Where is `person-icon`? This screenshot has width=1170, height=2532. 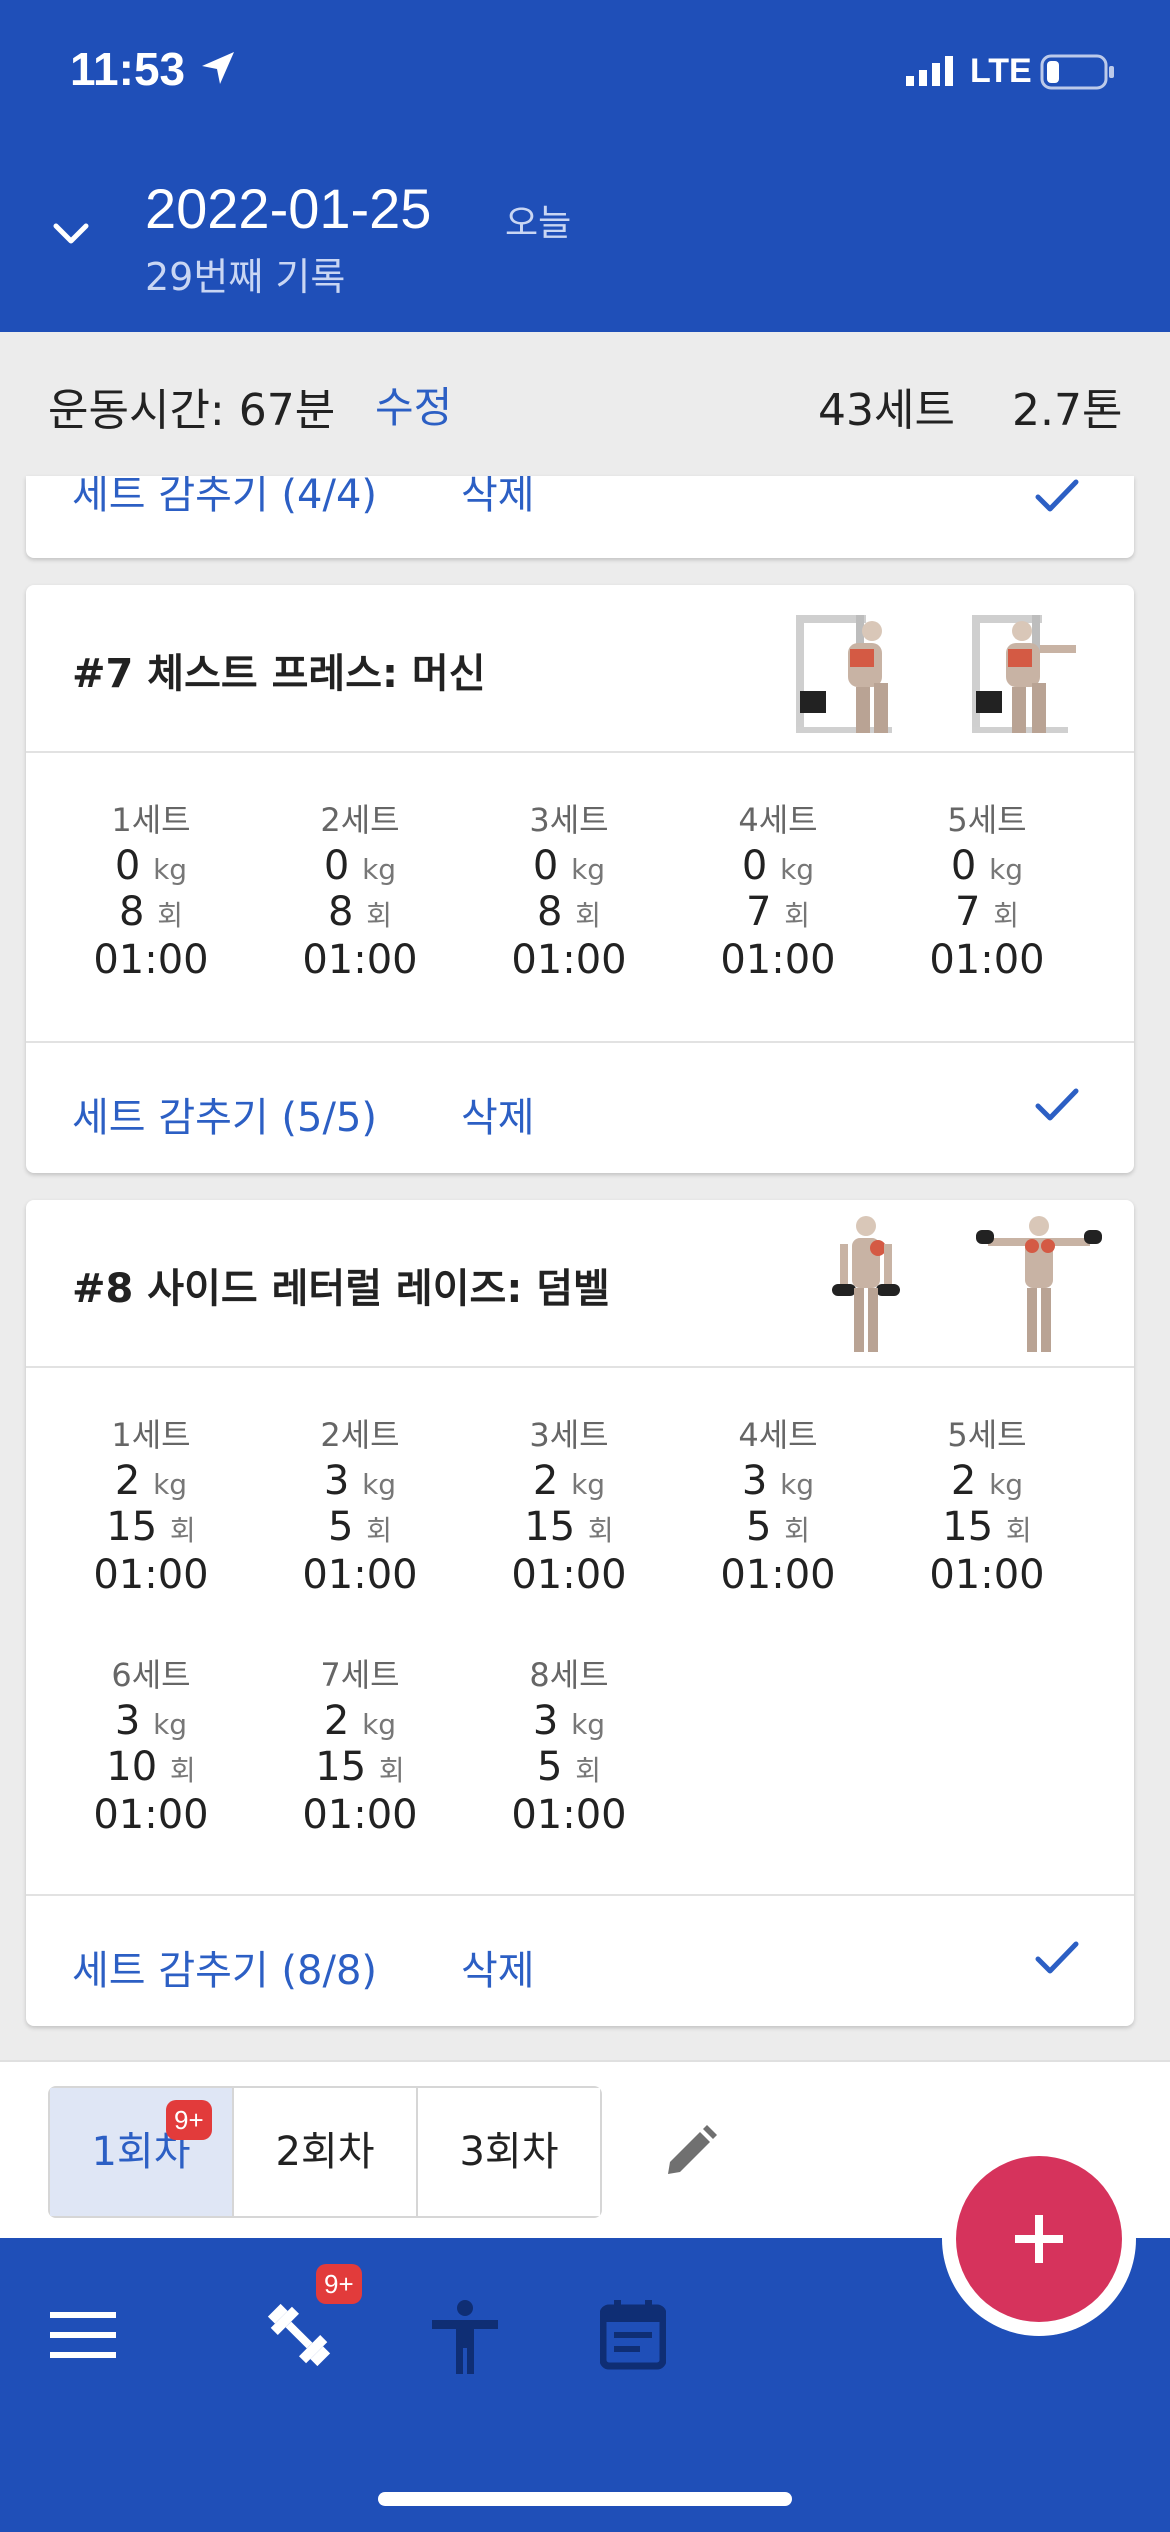 person-icon is located at coordinates (465, 2337).